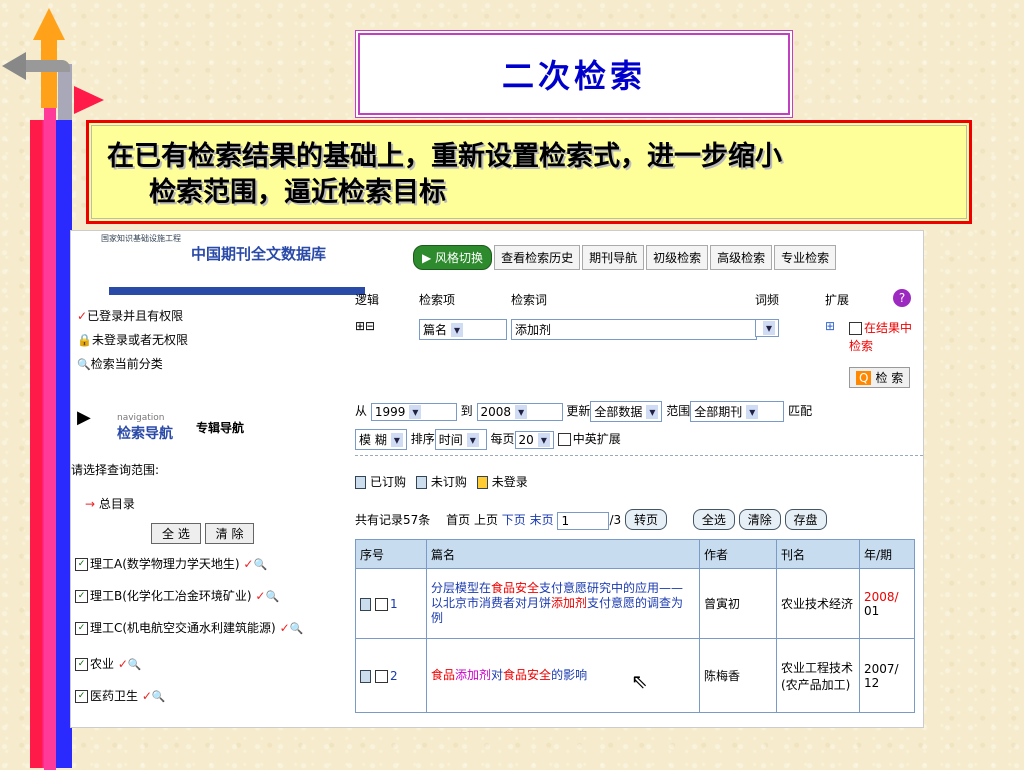 This screenshot has width=1024, height=770. Describe the element at coordinates (646, 519) in the screenshot. I see `go-page-button: 转页` at that location.